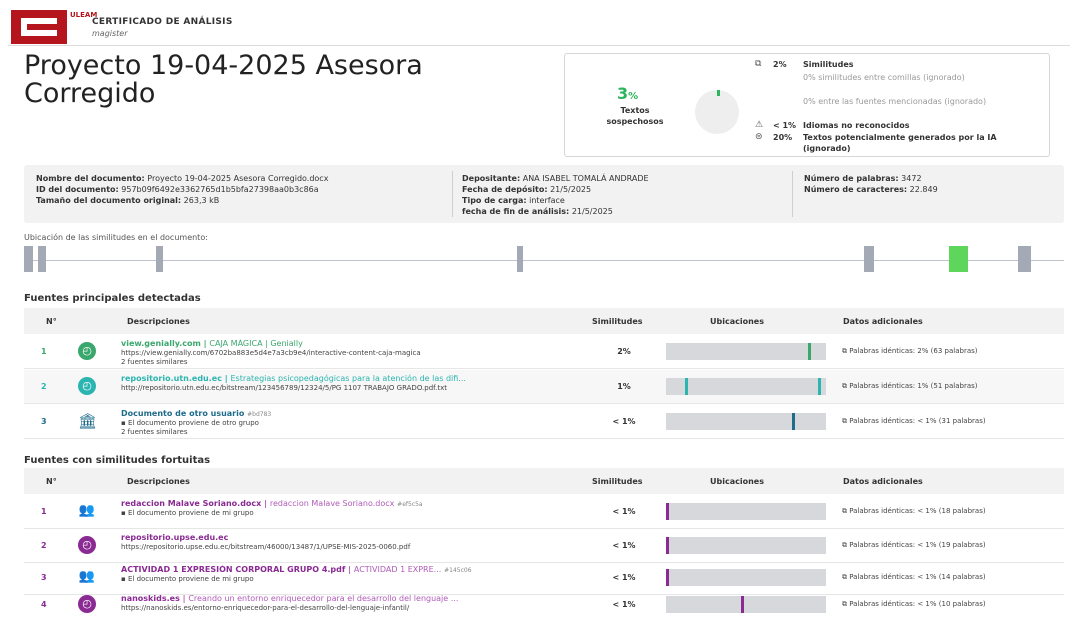  What do you see at coordinates (759, 137) in the screenshot?
I see `ai-icon: ⊜` at bounding box center [759, 137].